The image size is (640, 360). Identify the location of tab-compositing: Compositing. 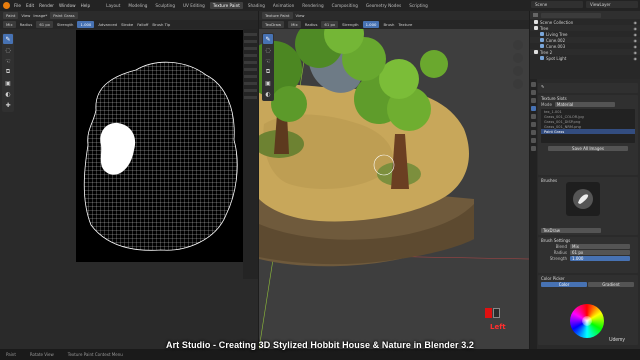
(345, 5).